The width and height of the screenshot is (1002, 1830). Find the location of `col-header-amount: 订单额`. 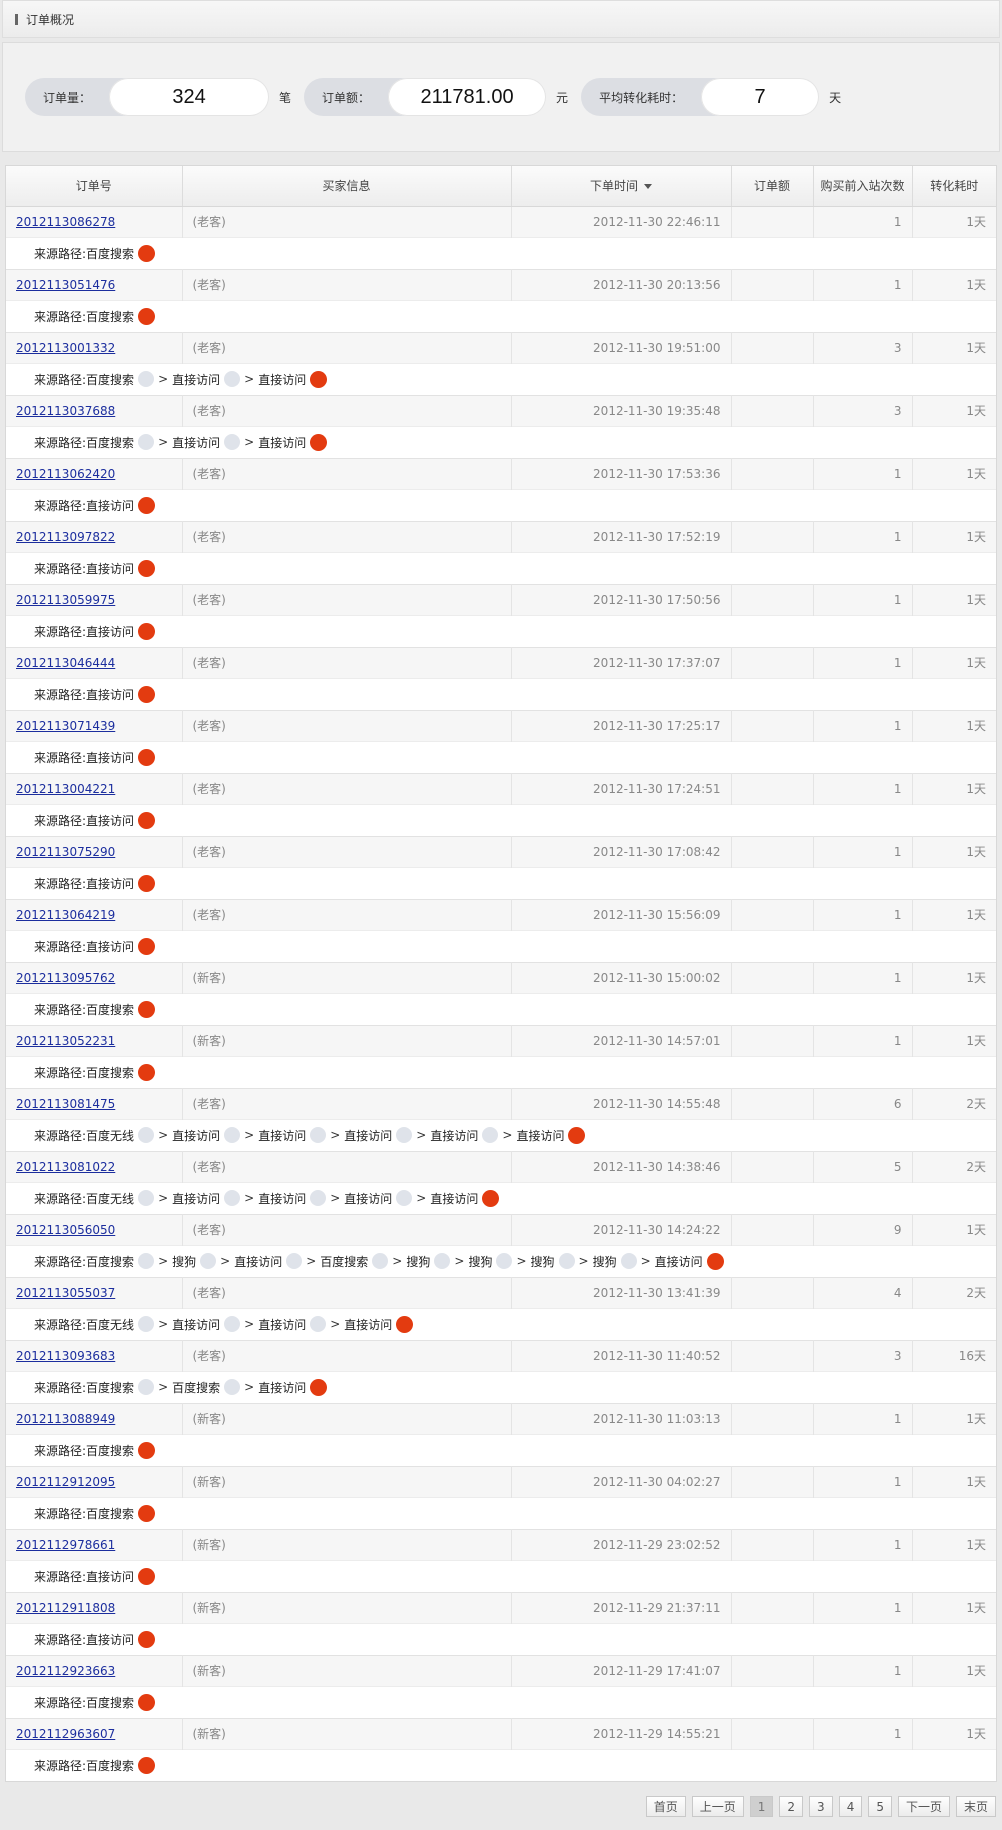

col-header-amount: 订单额 is located at coordinates (772, 186).